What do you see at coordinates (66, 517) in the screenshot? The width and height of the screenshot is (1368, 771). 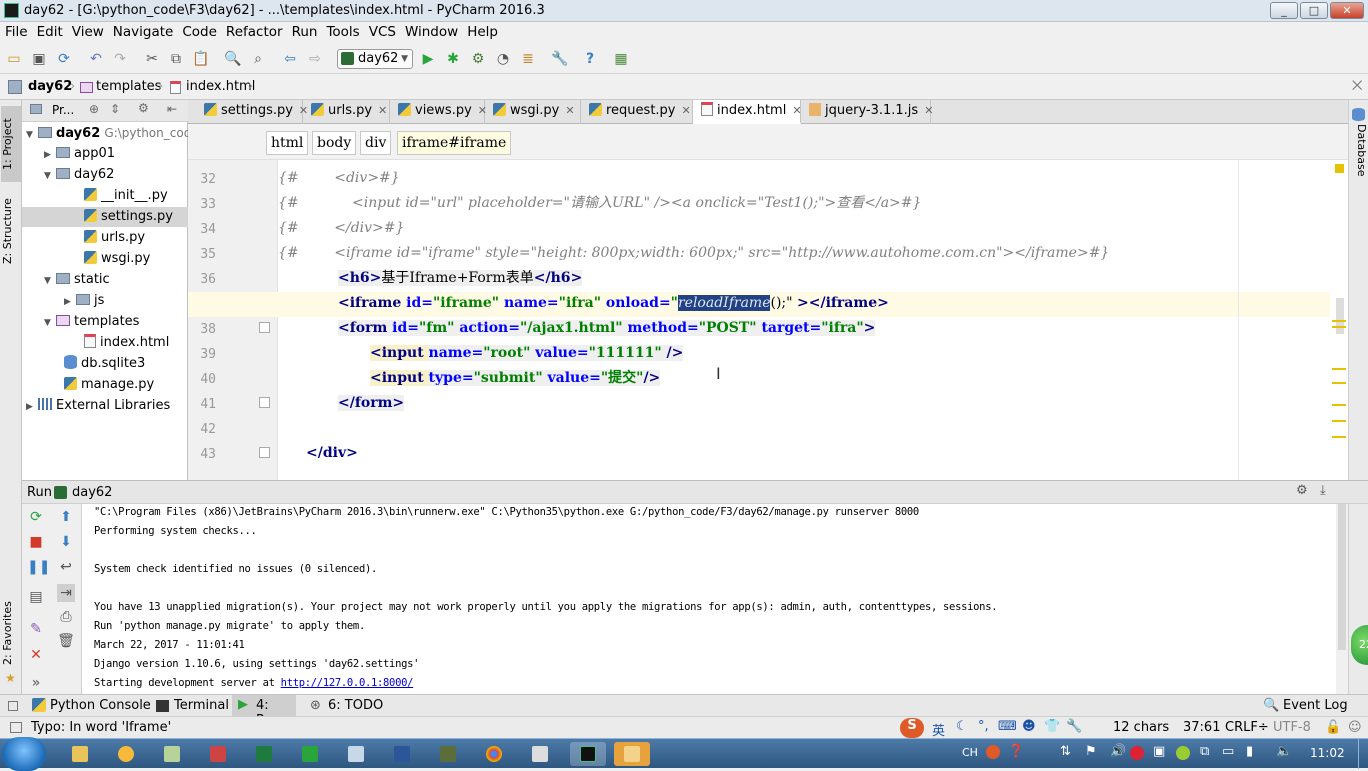 I see `scroll-up-icon: ⬆` at bounding box center [66, 517].